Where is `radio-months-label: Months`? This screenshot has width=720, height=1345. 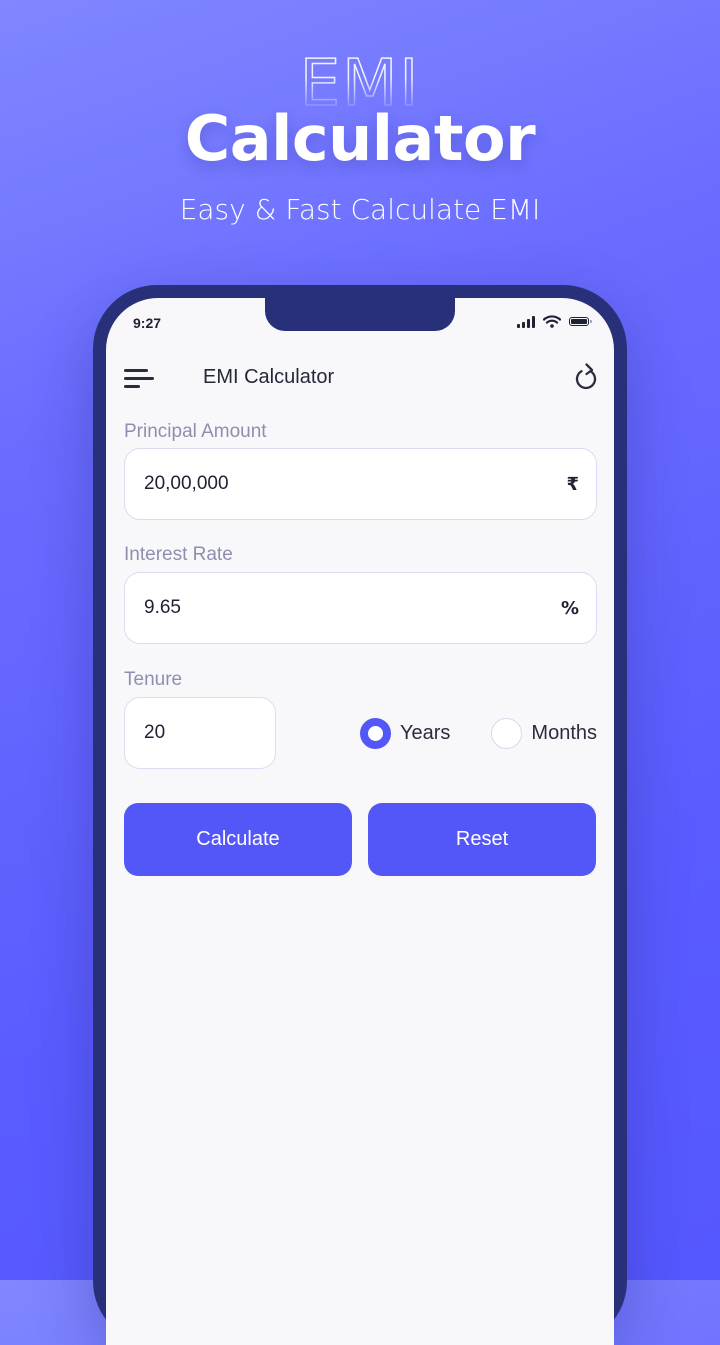
radio-months-label: Months is located at coordinates (564, 733).